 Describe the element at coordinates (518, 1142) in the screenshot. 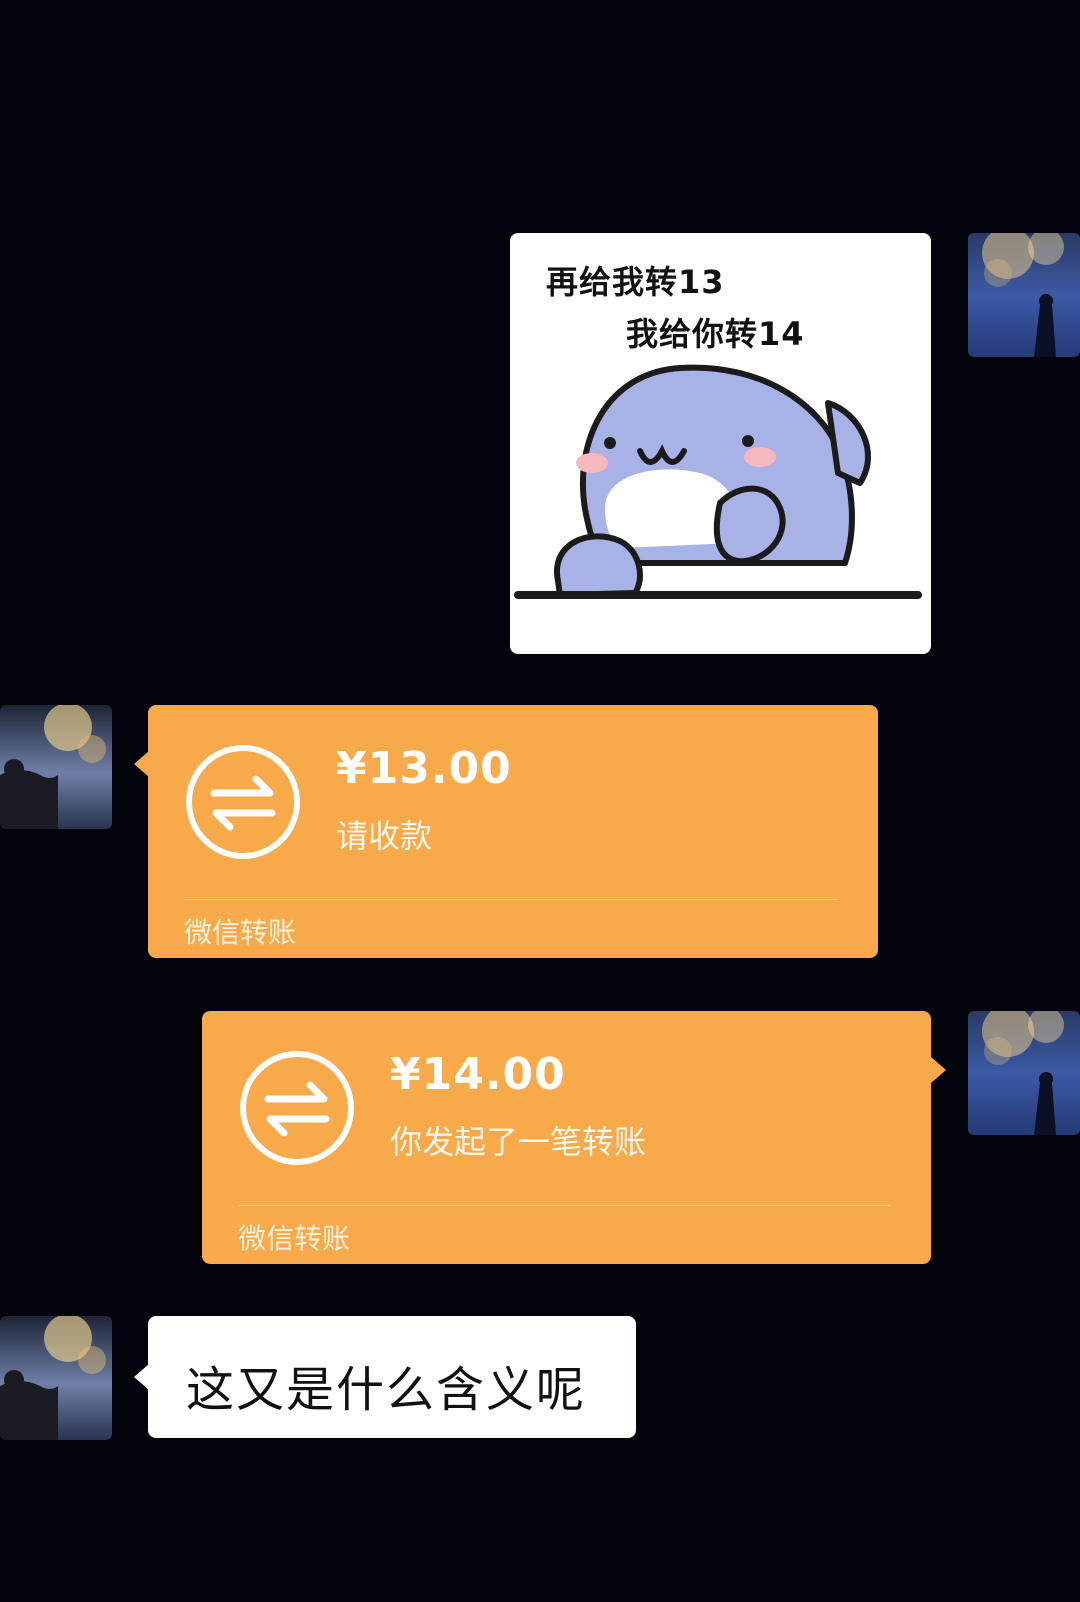

I see `transfer-description: 你发起了一笔转账` at that location.